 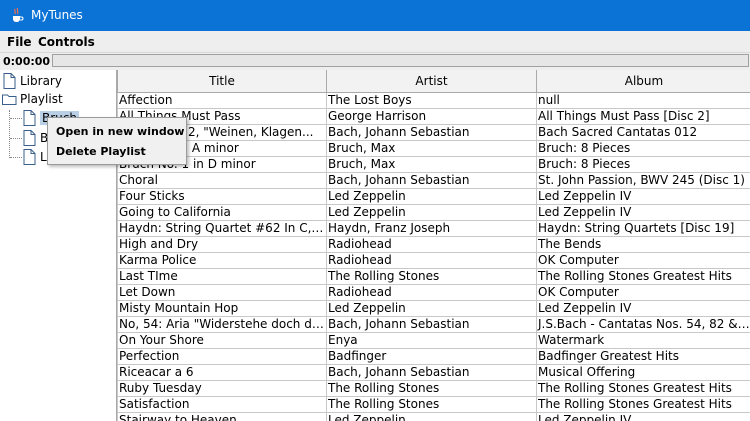 What do you see at coordinates (400, 60) in the screenshot?
I see `progress-bar` at bounding box center [400, 60].